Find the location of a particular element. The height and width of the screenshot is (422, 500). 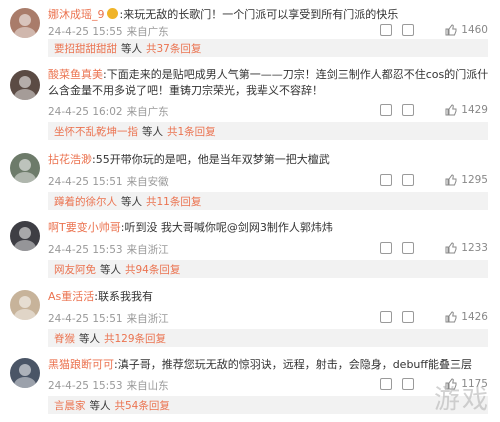

comment-text: :来玩无敌的长歌门！一个门派可以享受到所有门派的快乐 is located at coordinates (259, 14).